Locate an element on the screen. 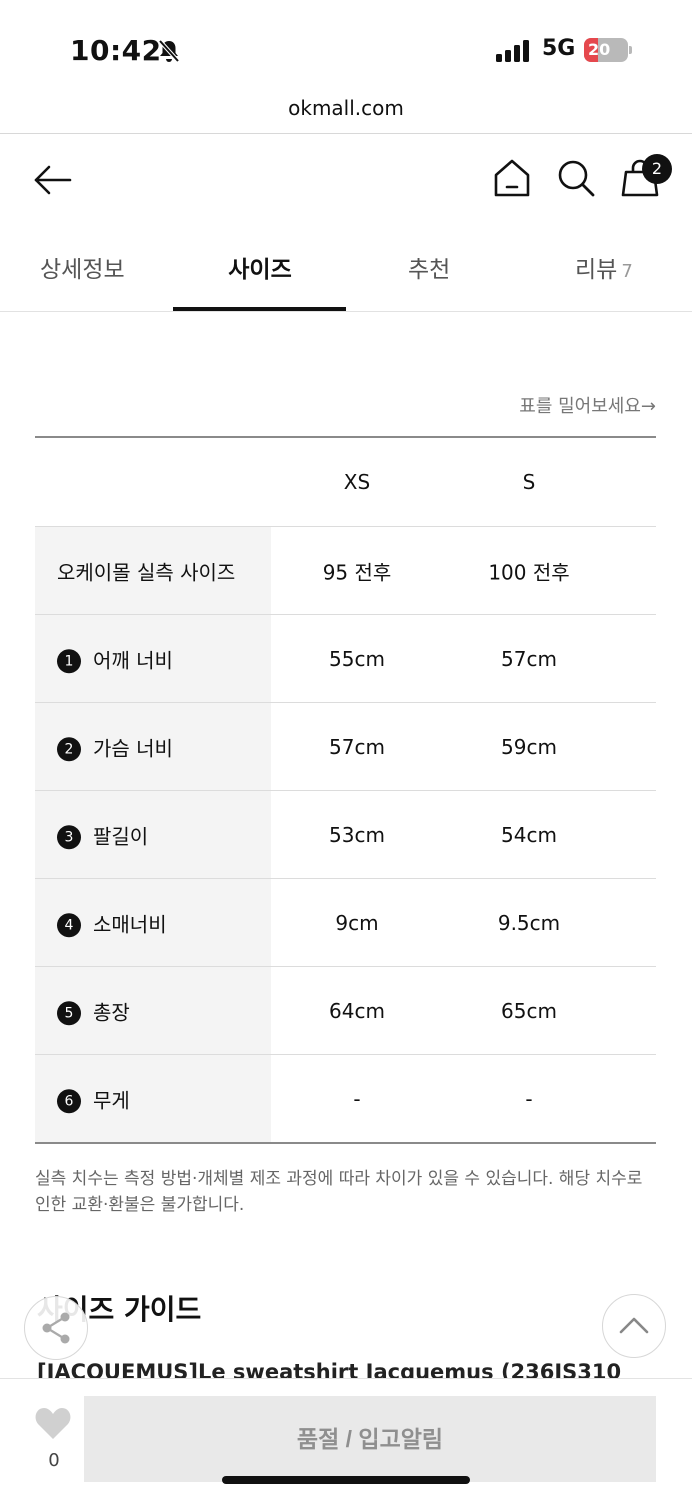 This screenshot has width=692, height=1501. table-cell: 100 전후 is located at coordinates (529, 572).